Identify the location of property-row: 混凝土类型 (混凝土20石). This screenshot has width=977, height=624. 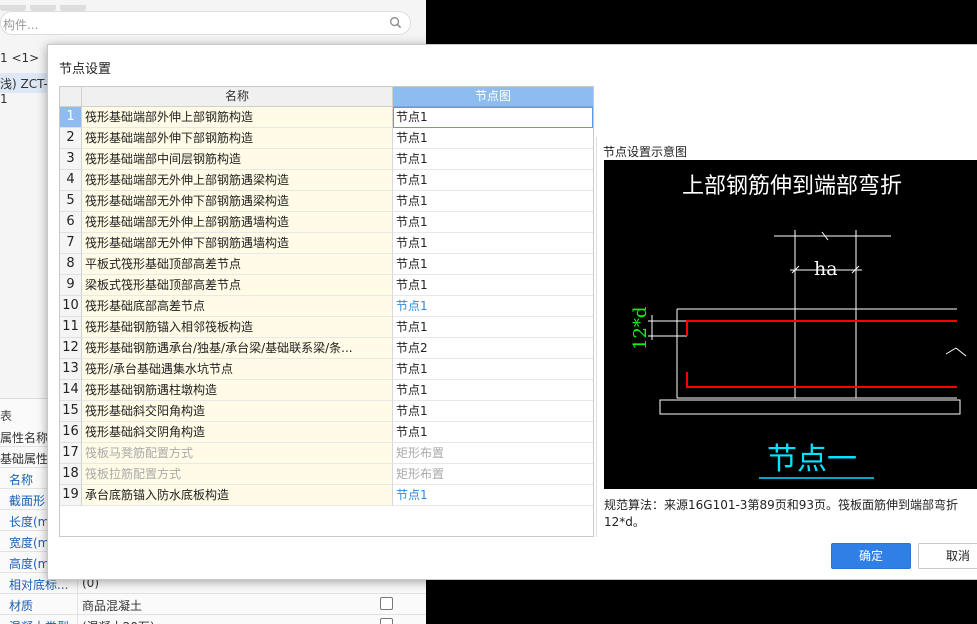
(213, 619).